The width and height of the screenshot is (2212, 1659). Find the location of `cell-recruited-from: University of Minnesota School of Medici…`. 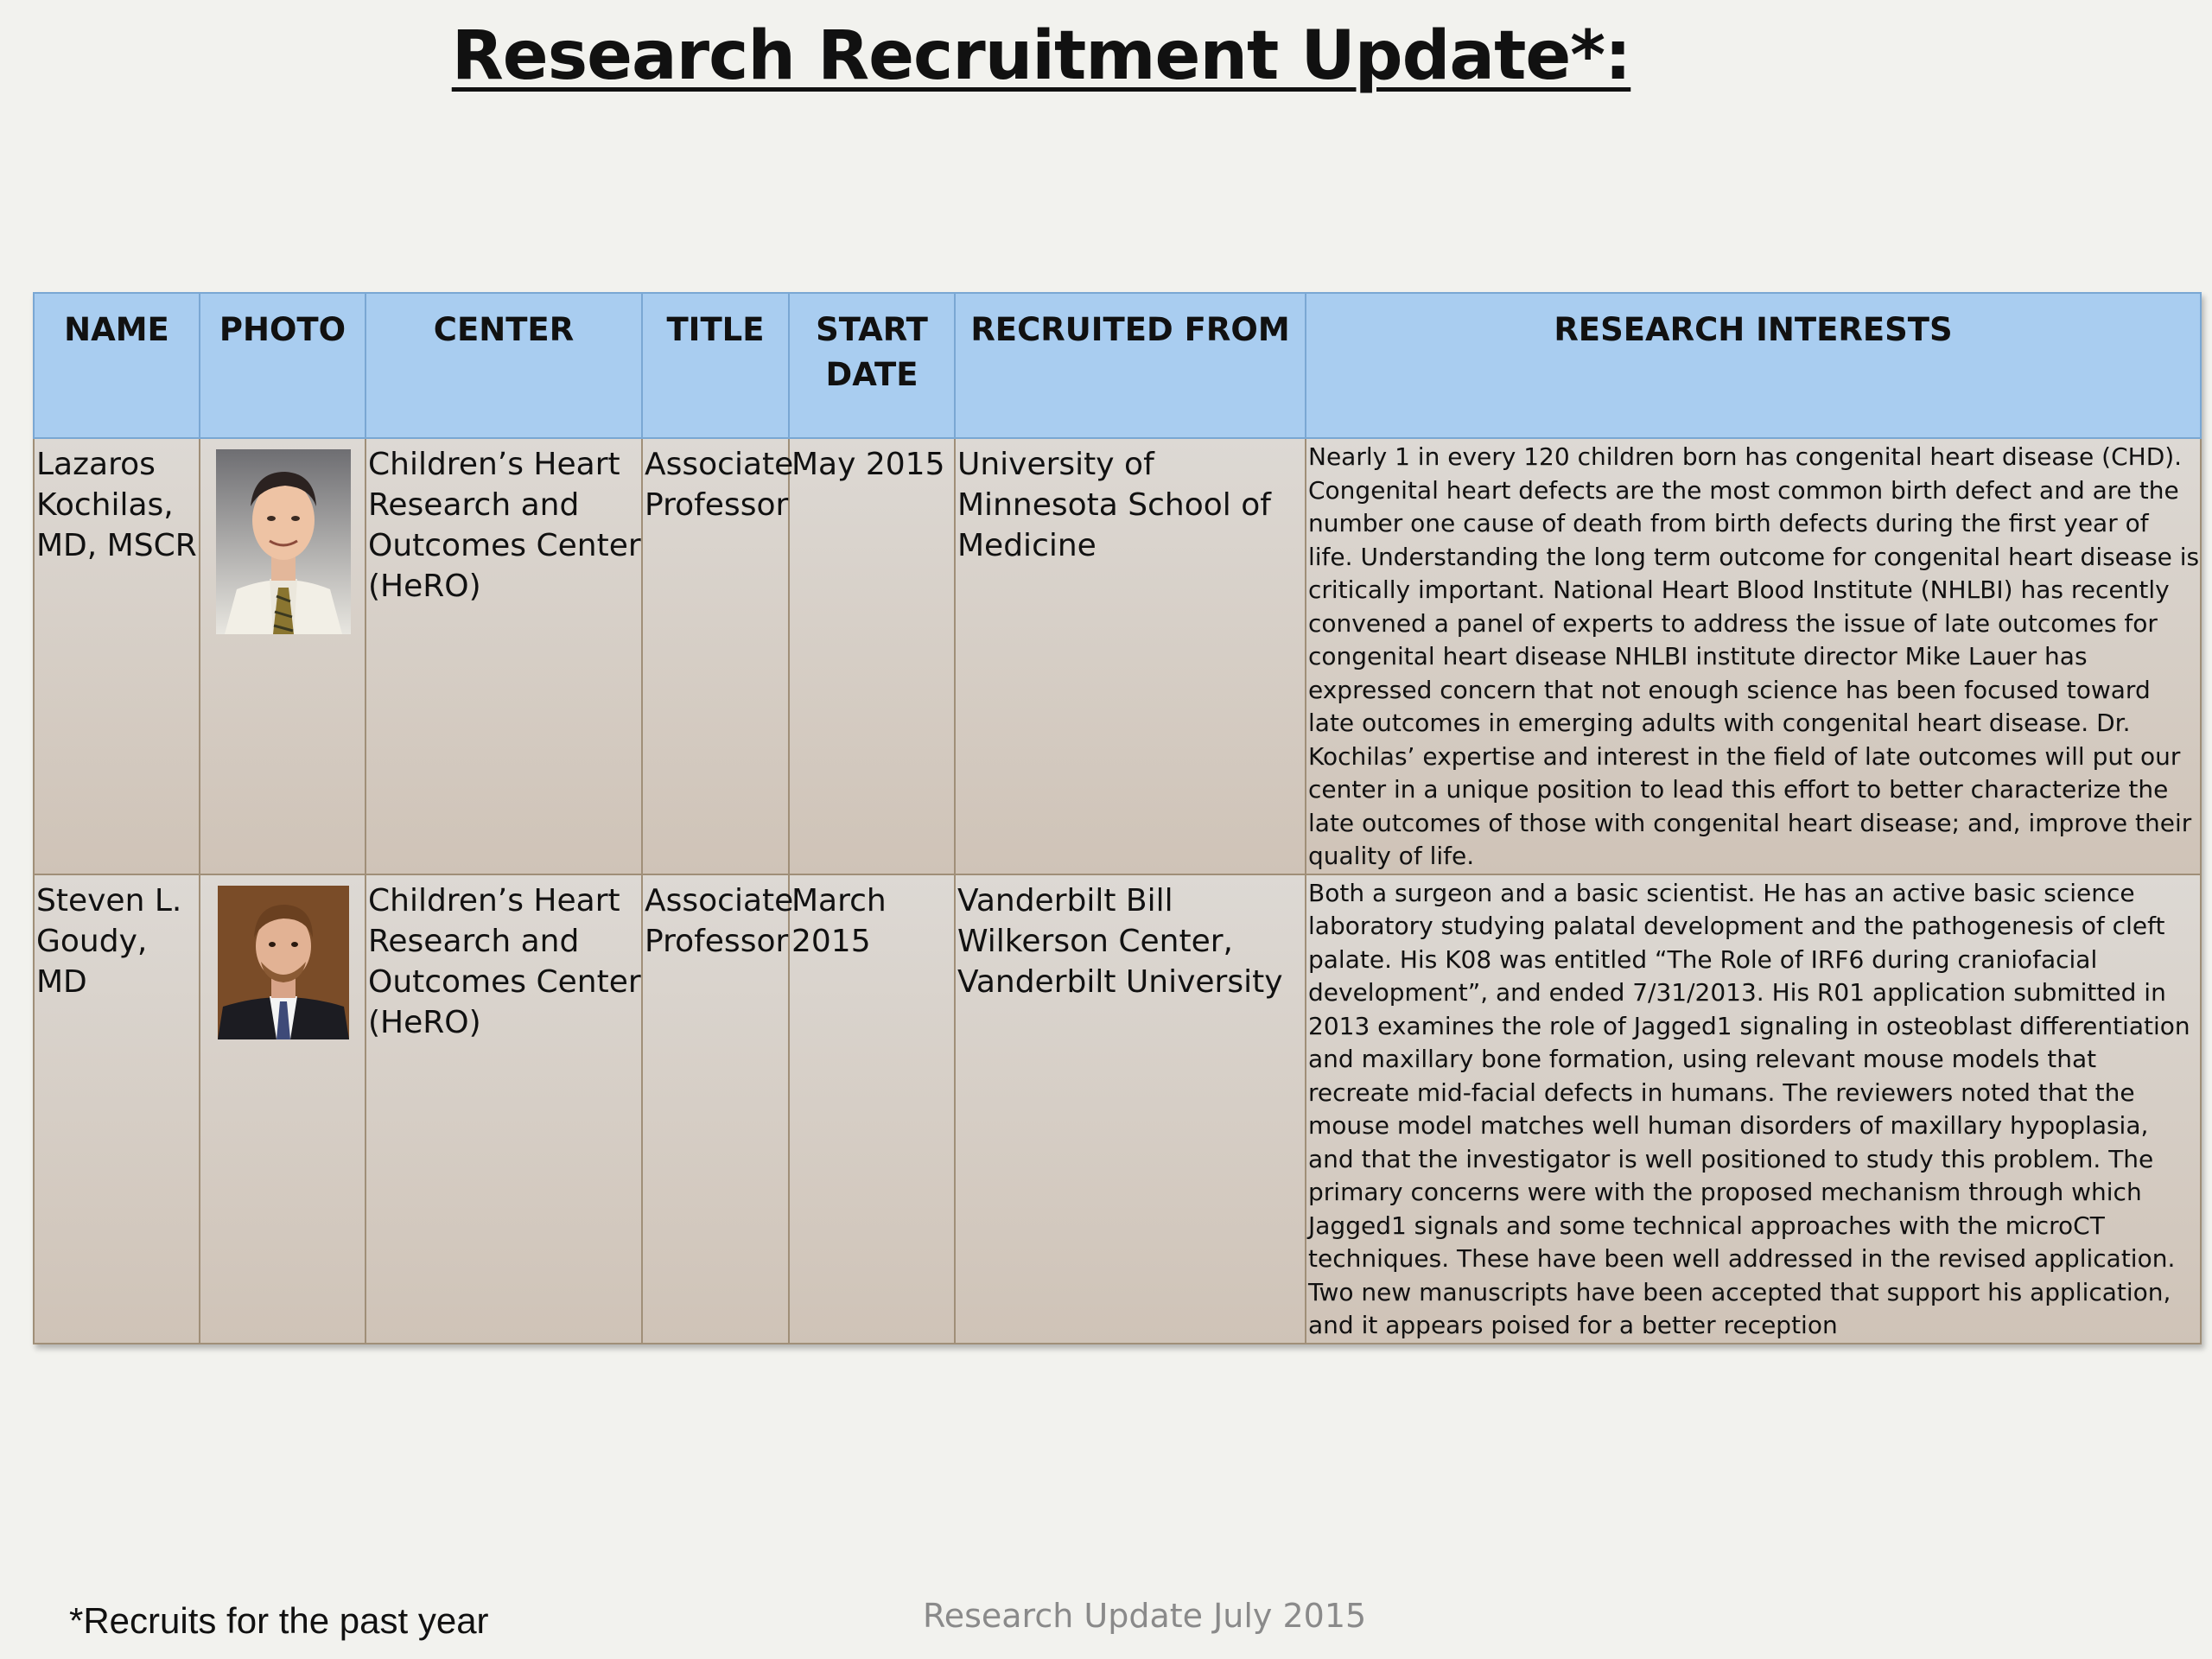

cell-recruited-from: University of Minnesota School of Medici… is located at coordinates (1130, 656).